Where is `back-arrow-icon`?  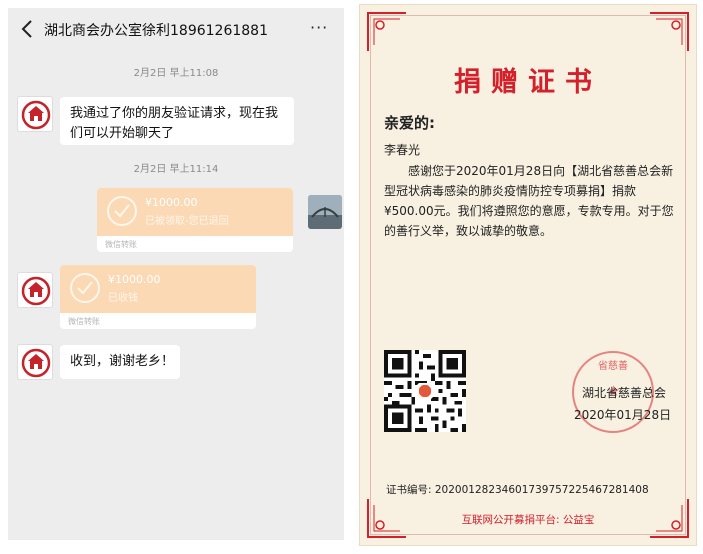 back-arrow-icon is located at coordinates (28, 29).